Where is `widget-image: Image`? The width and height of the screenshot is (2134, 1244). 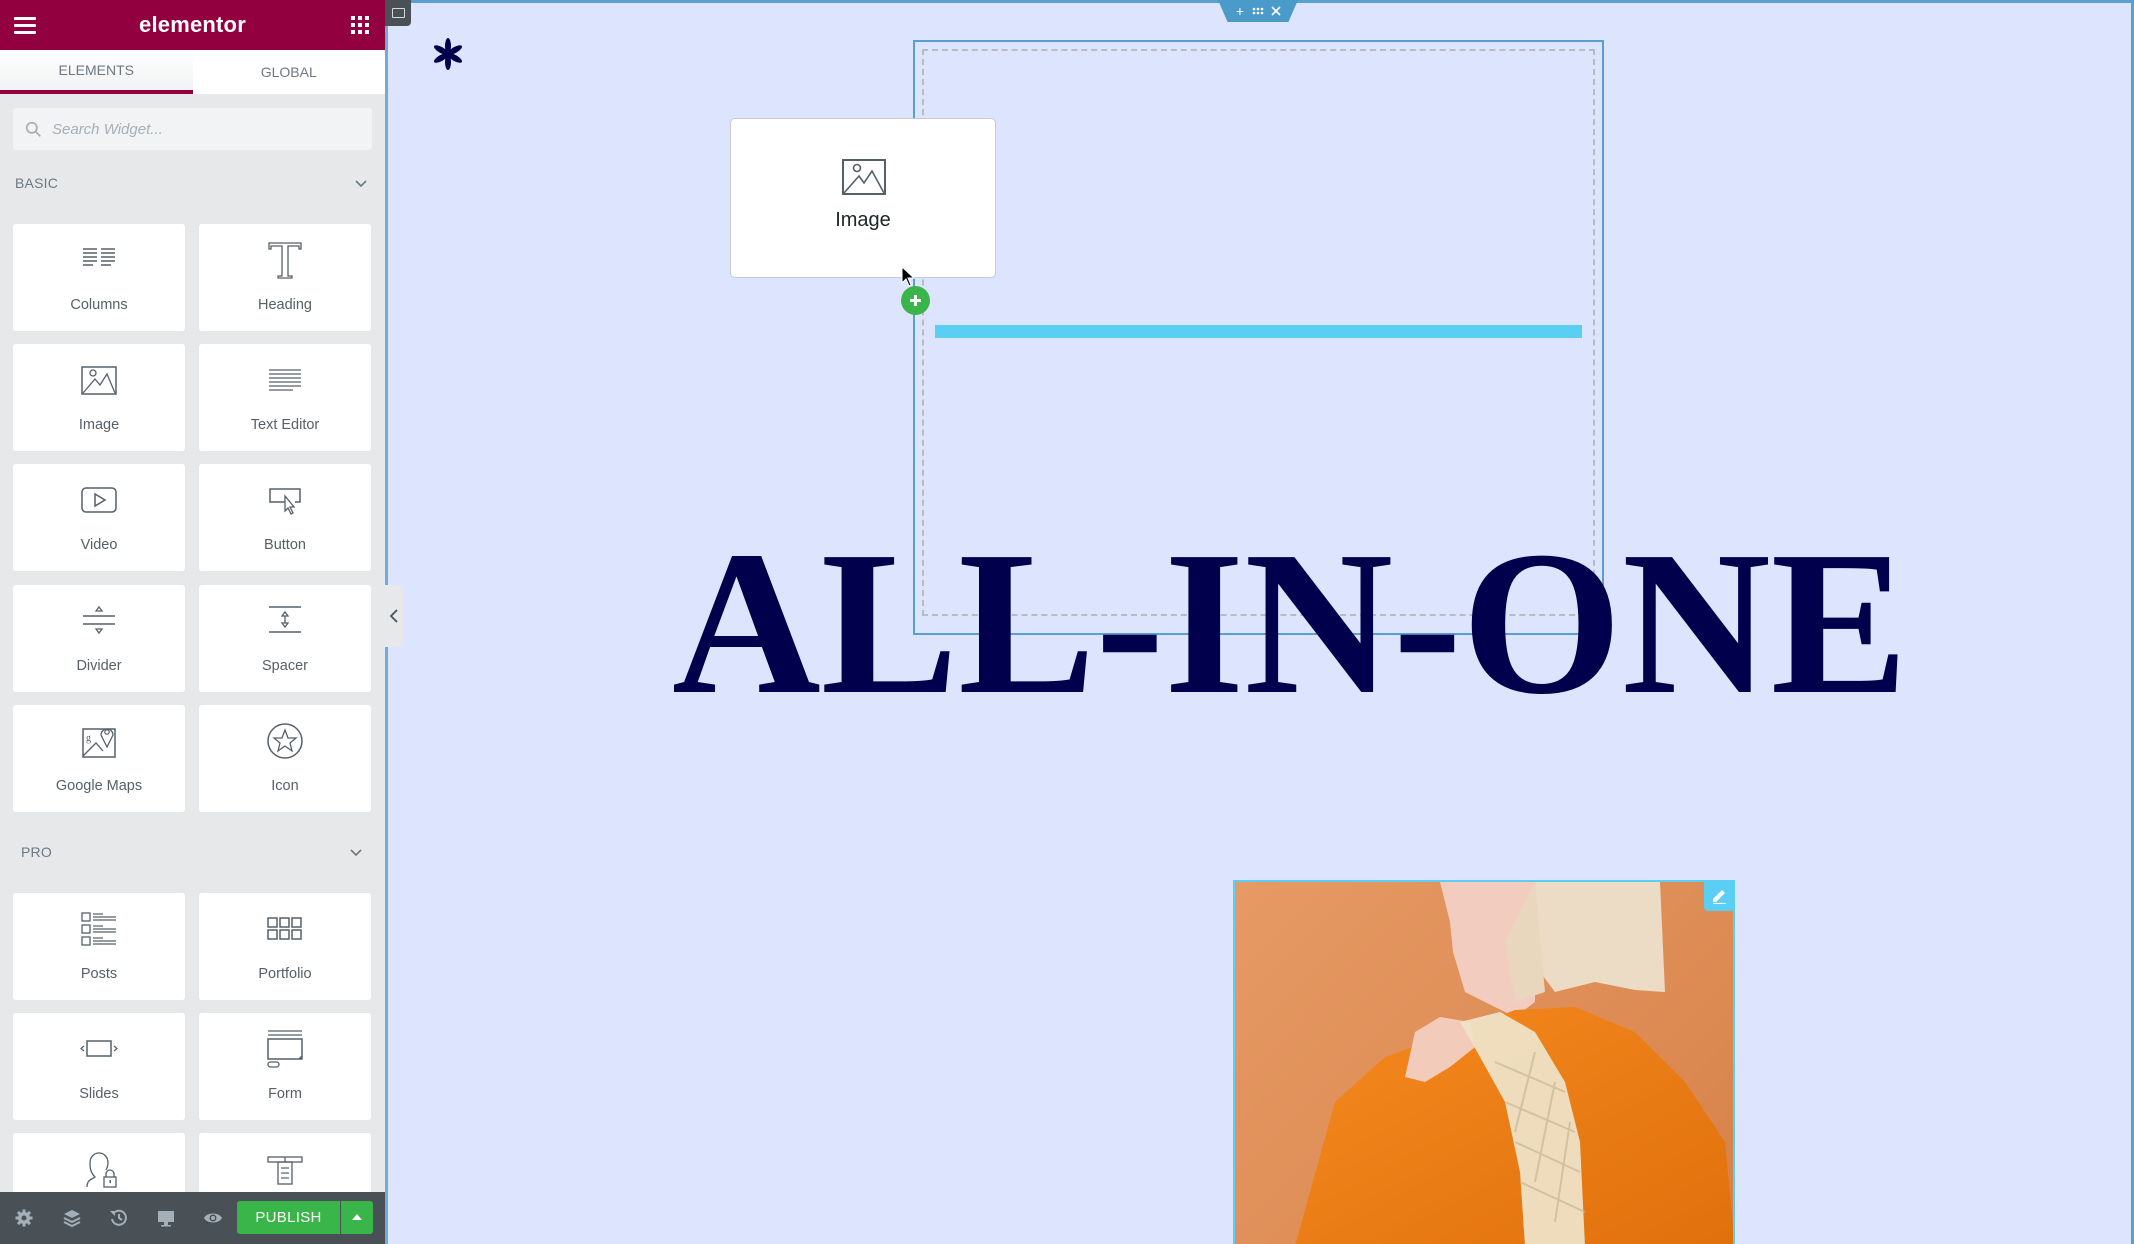 widget-image: Image is located at coordinates (99, 397).